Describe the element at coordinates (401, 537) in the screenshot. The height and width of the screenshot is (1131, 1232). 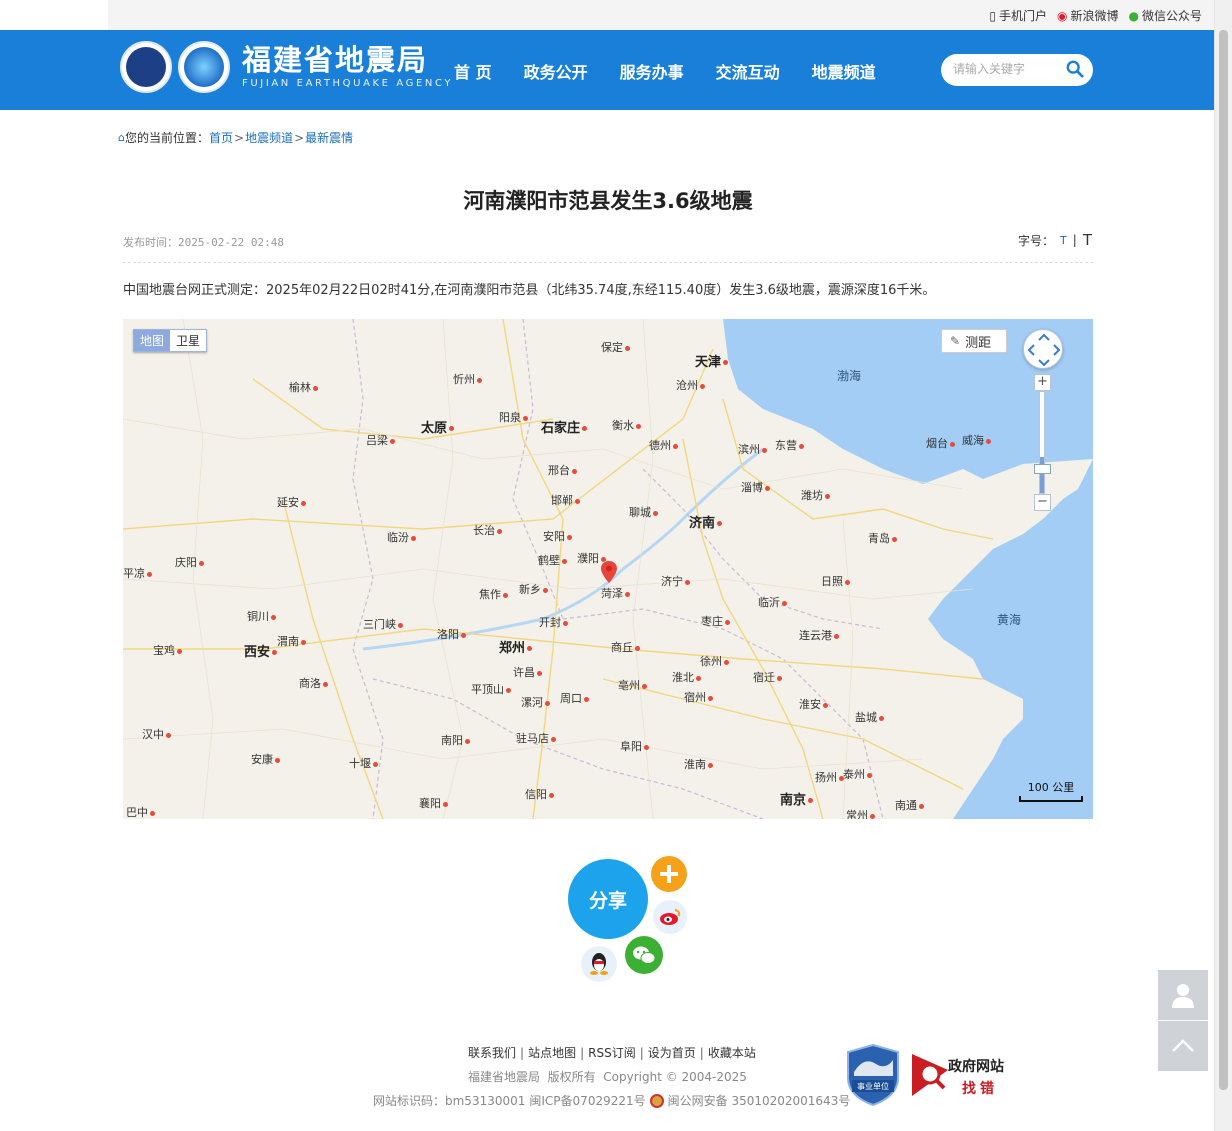
I see `map-label-23: 临汾` at that location.